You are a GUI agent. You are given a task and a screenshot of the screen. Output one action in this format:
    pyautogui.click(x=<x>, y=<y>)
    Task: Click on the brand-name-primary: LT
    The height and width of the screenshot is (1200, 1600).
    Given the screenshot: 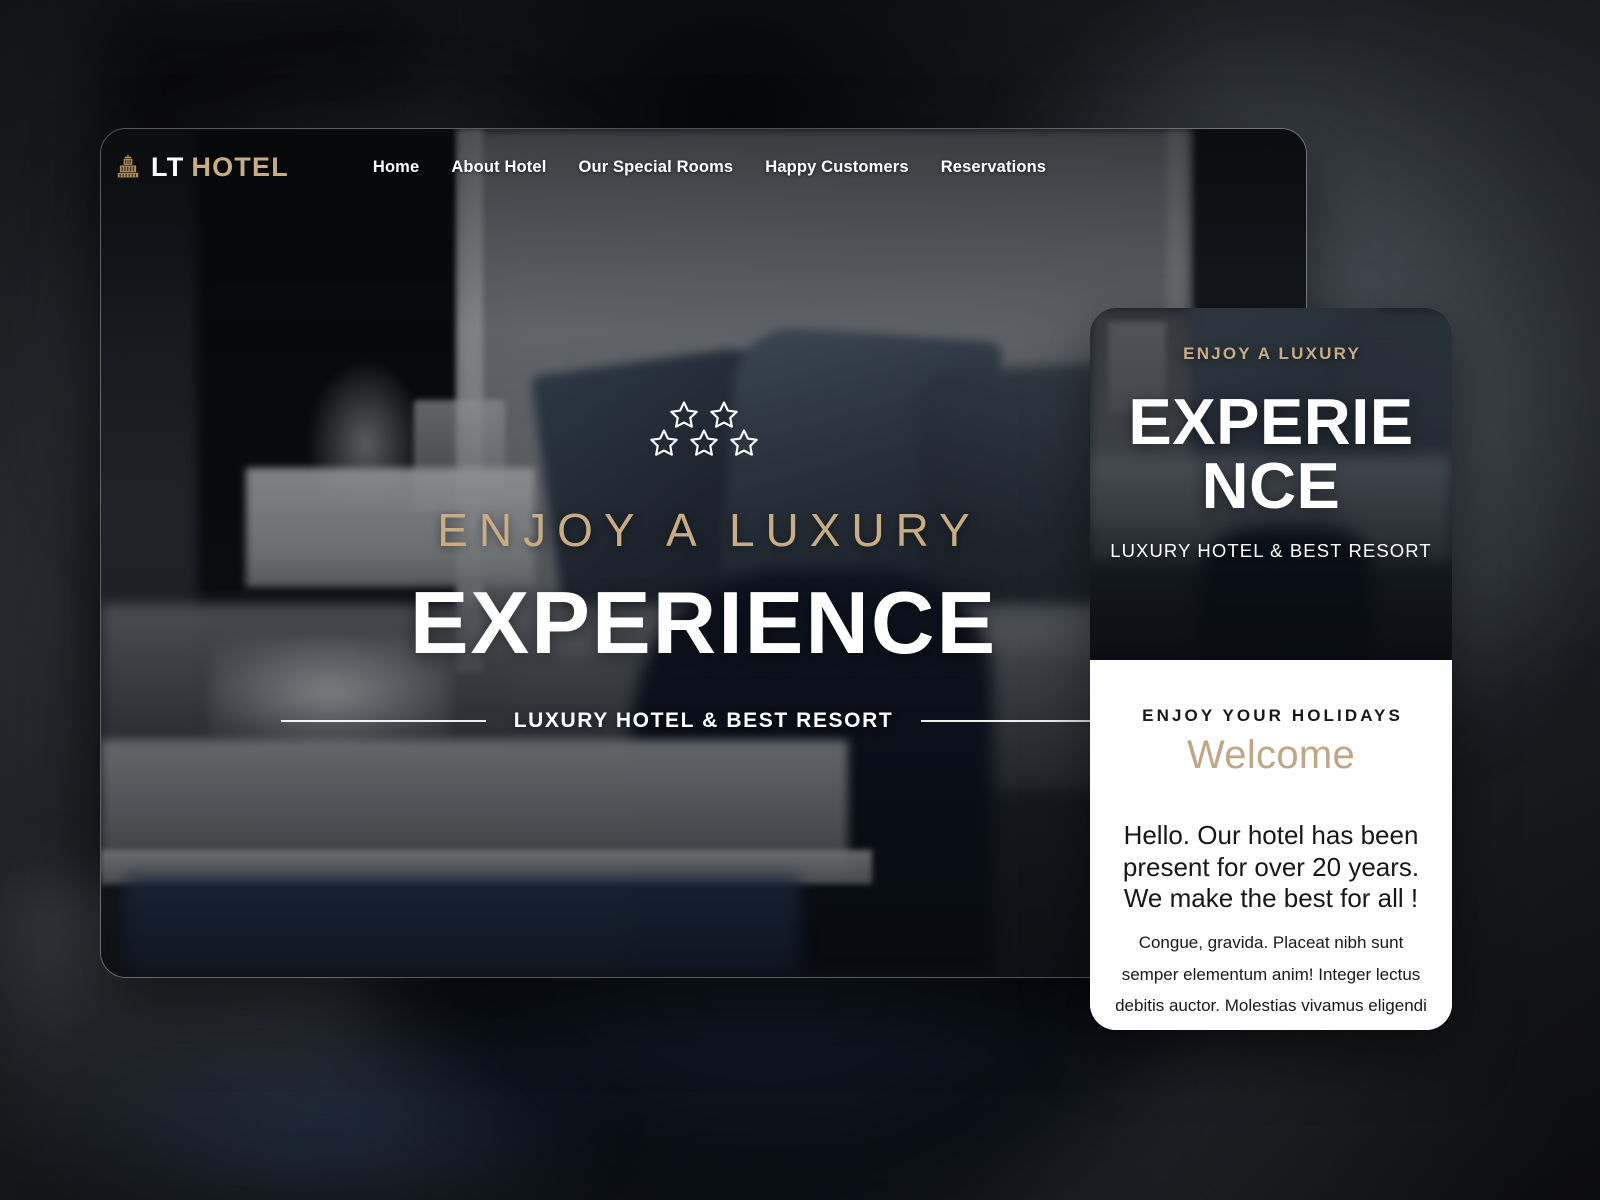 What is the action you would take?
    pyautogui.click(x=168, y=166)
    